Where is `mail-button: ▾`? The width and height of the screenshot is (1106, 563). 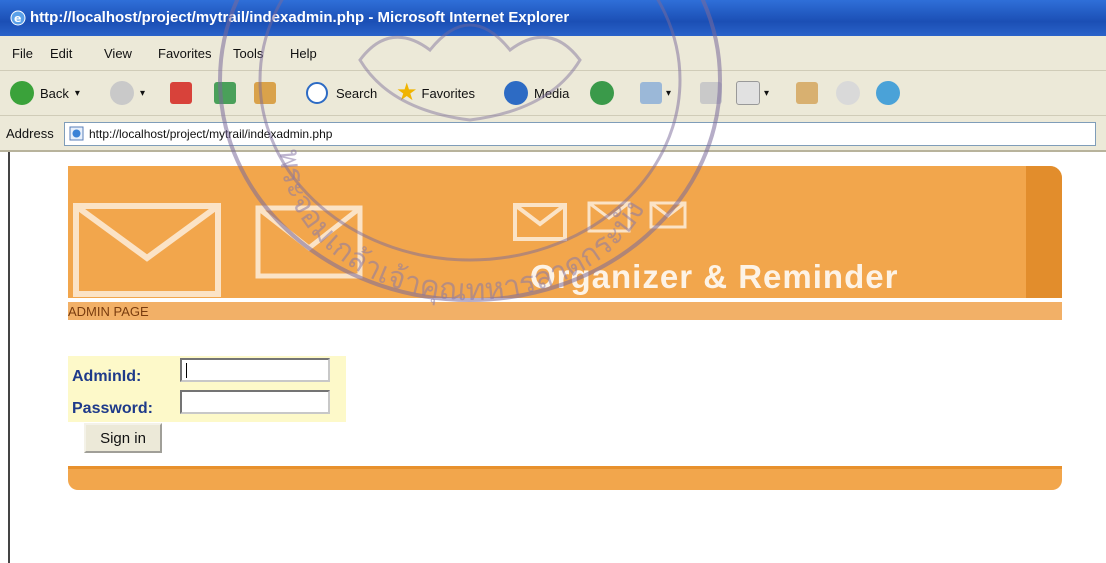 mail-button: ▾ is located at coordinates (655, 93).